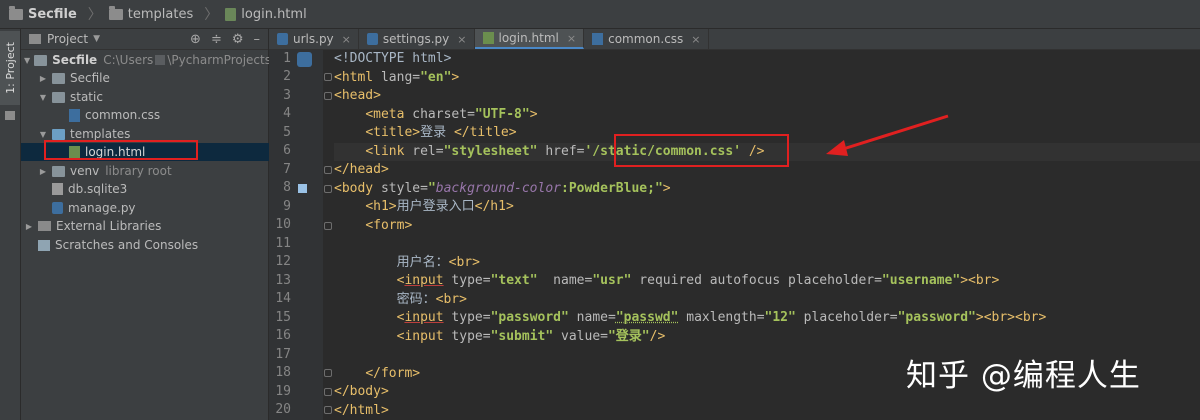 This screenshot has height=420, width=1200. I want to click on templates-folder-icon, so click(58, 134).